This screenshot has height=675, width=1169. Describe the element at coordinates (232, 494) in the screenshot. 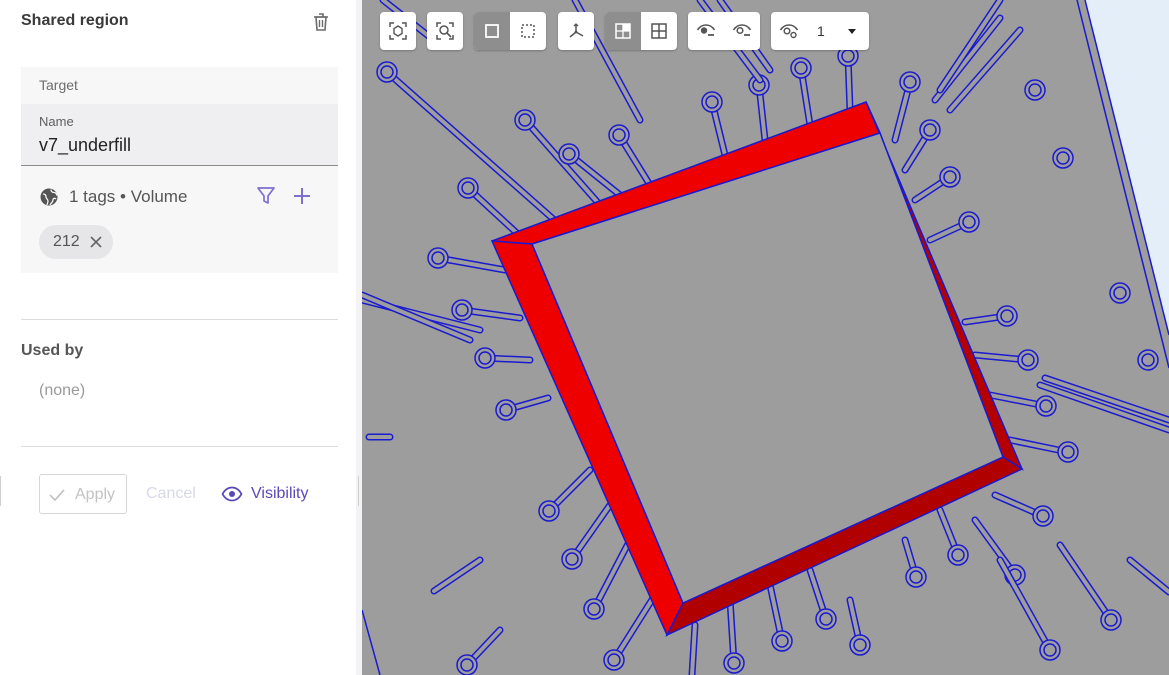

I see `eye-icon` at that location.